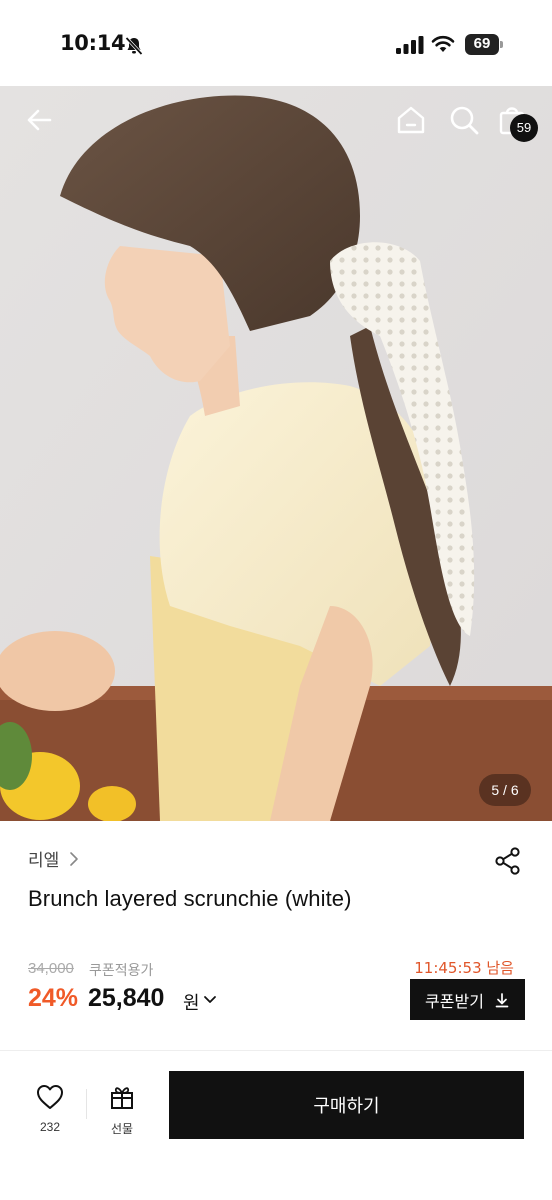  I want to click on battery-percent: 69, so click(482, 43).